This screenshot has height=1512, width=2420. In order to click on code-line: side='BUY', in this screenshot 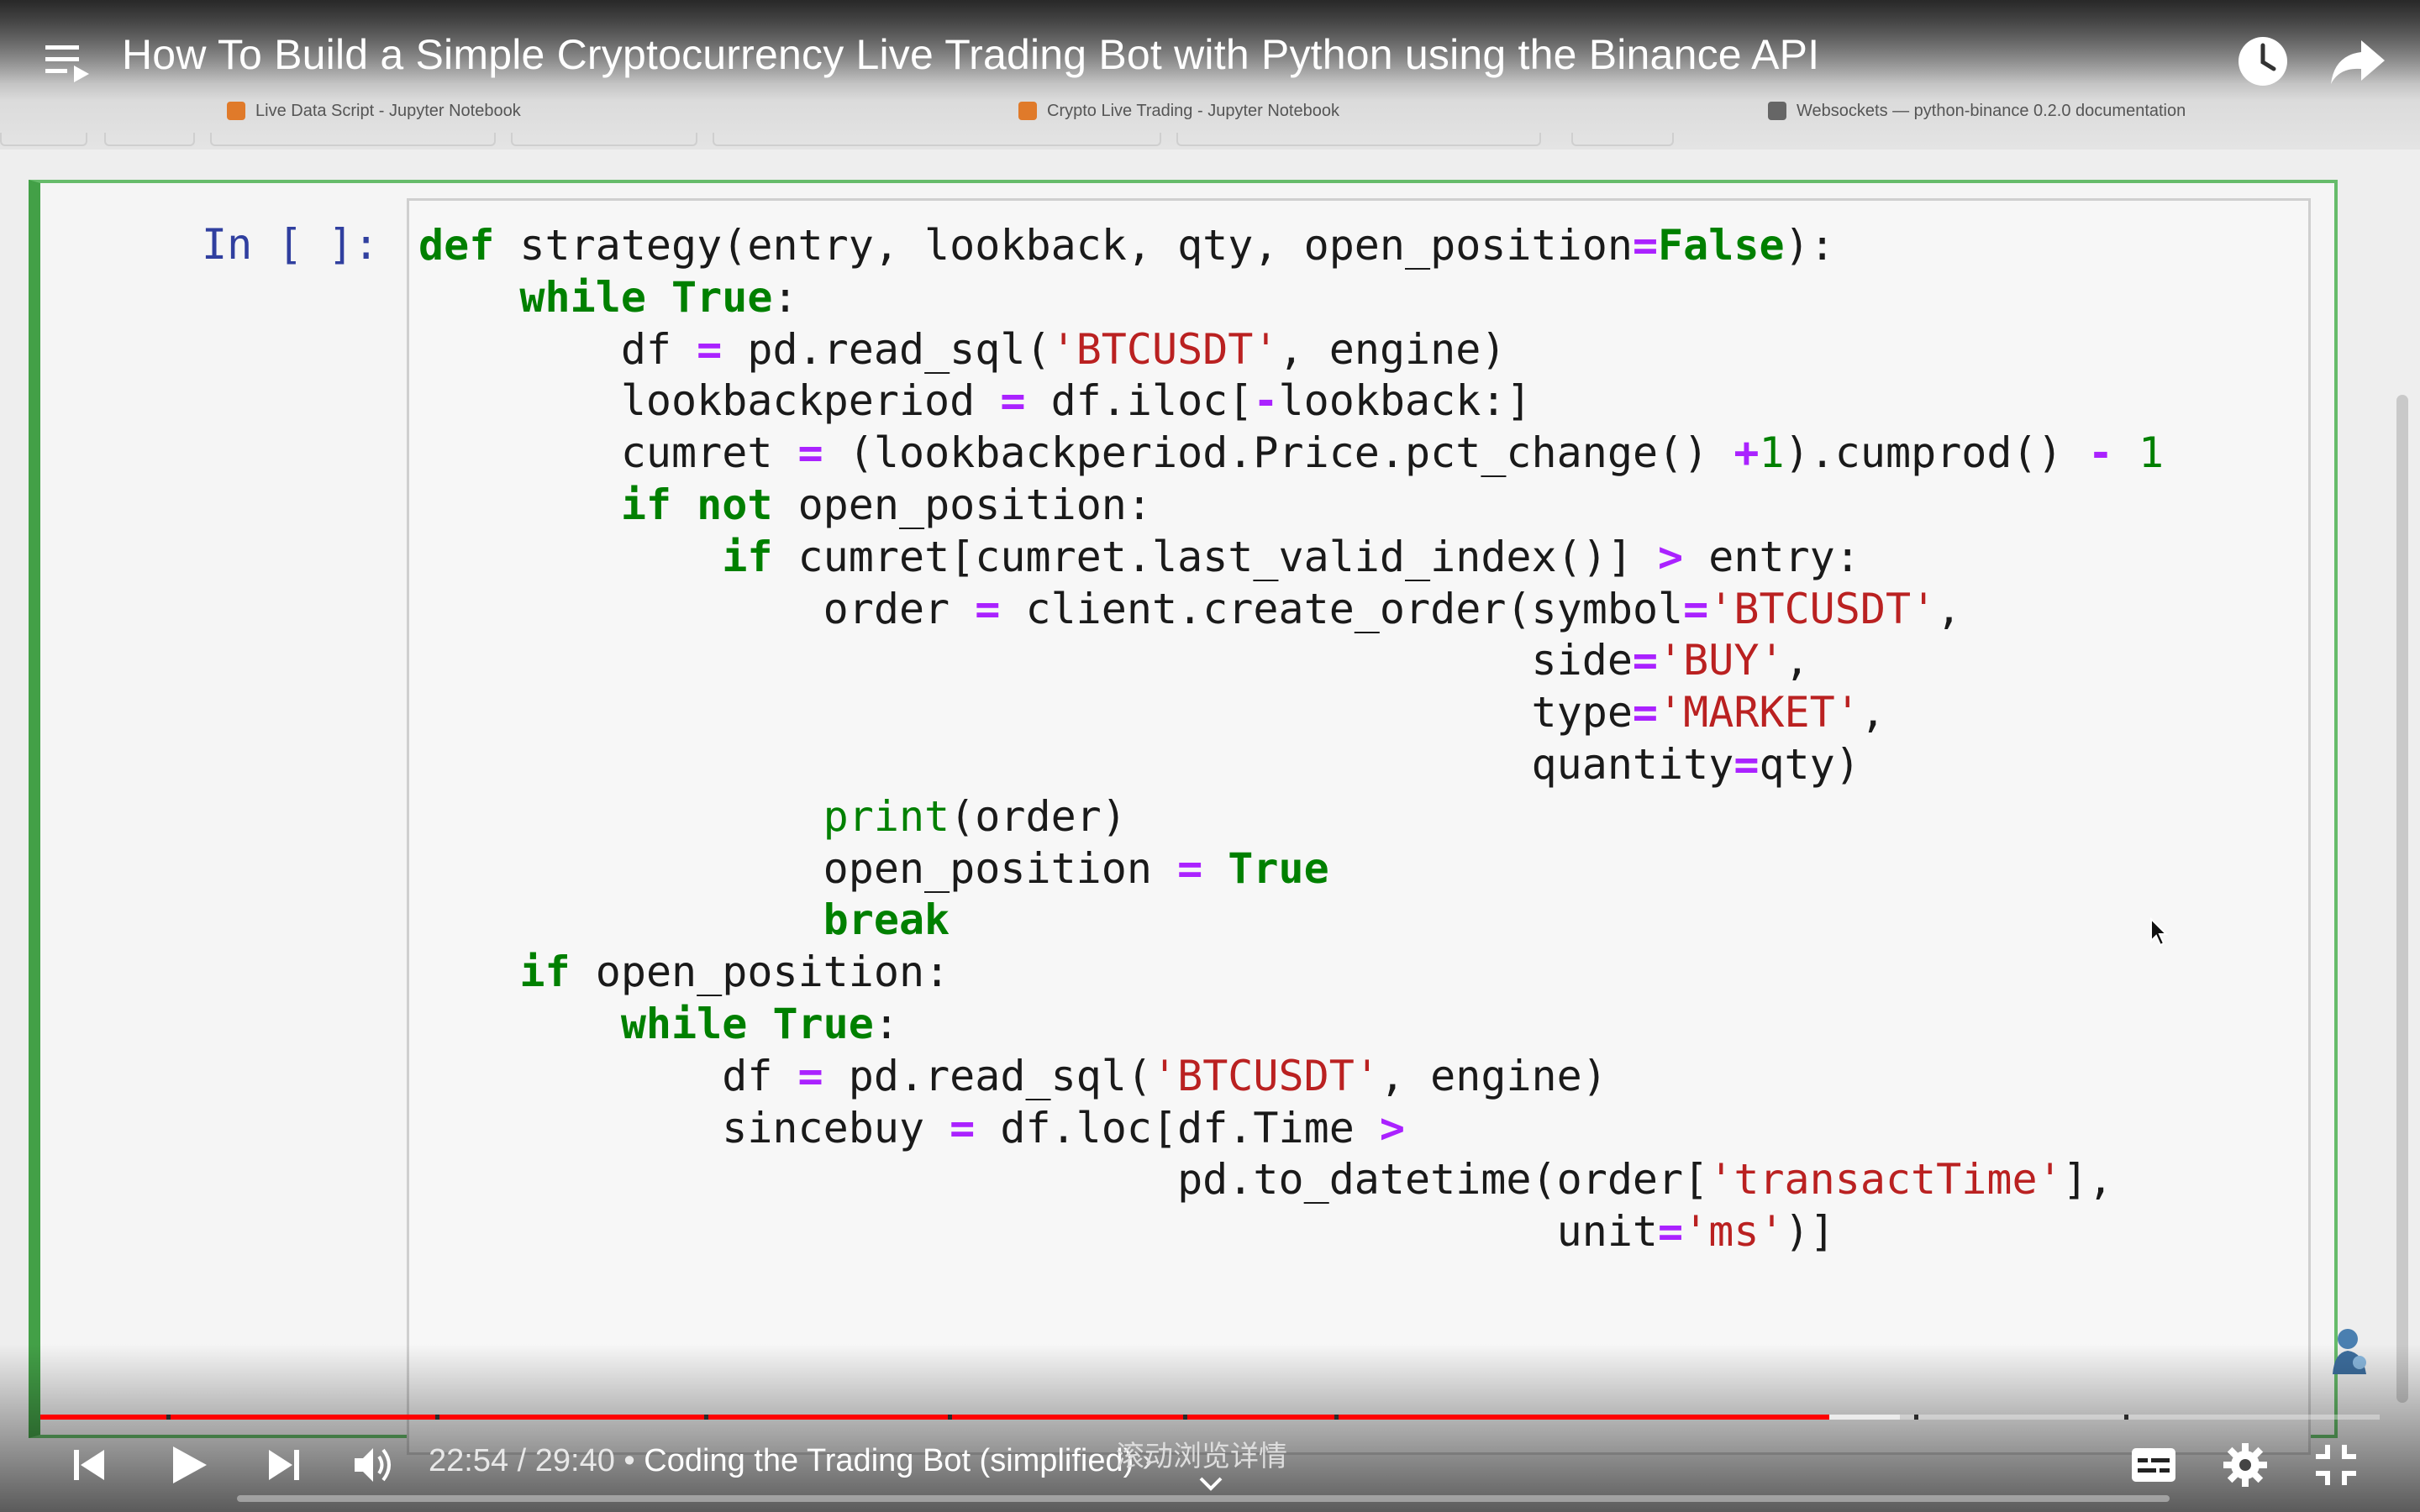, I will do `click(1114, 660)`.